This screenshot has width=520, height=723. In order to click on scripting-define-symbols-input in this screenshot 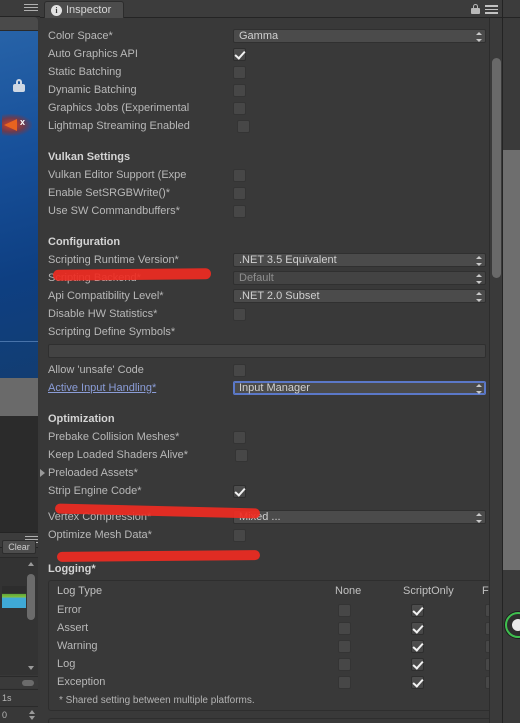, I will do `click(267, 351)`.